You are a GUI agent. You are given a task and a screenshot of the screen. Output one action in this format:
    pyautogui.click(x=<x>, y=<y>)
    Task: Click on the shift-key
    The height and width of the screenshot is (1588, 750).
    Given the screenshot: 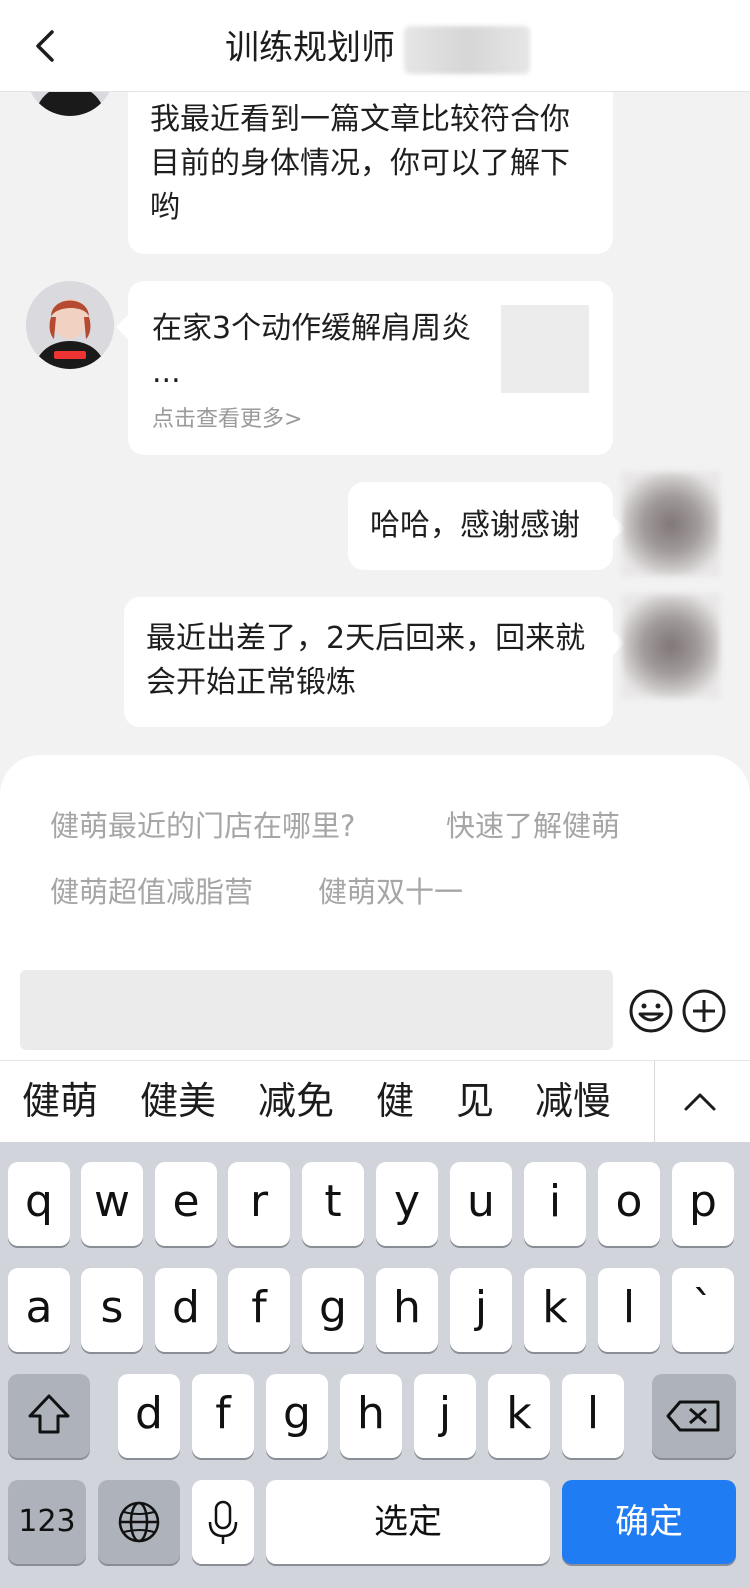 What is the action you would take?
    pyautogui.click(x=49, y=1416)
    